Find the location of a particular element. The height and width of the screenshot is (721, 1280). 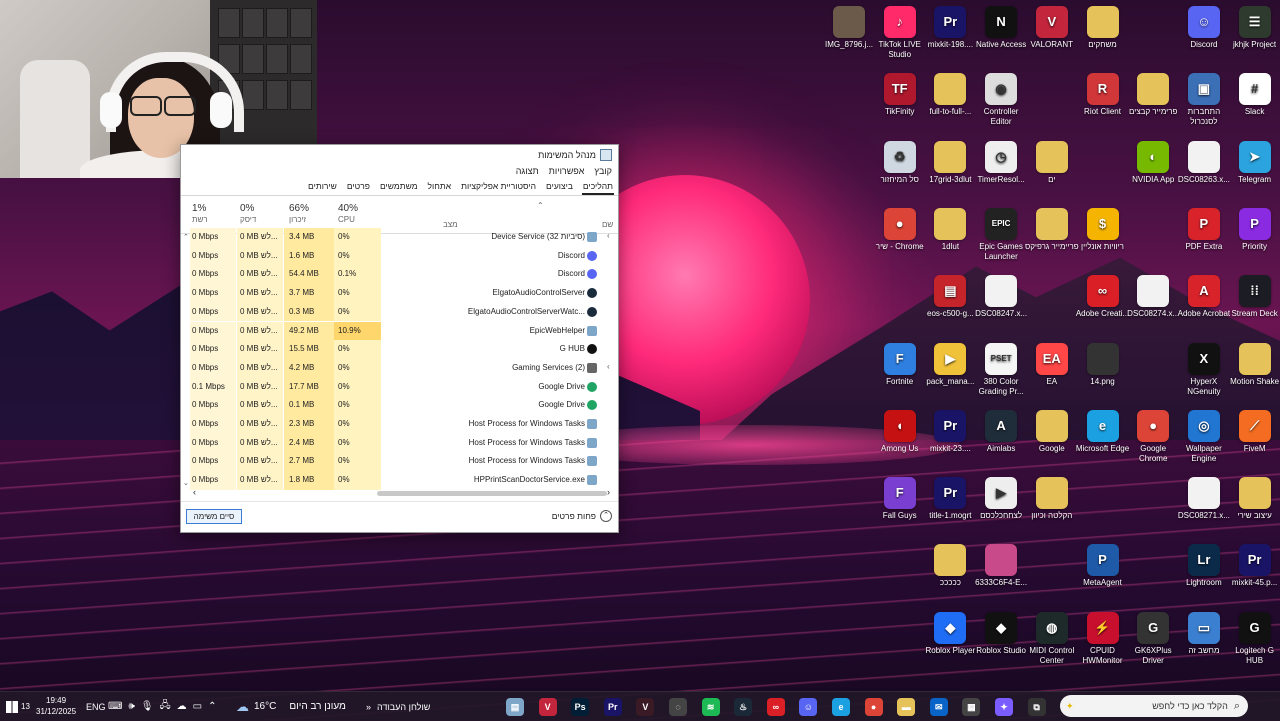

desktop-icon: משחקים is located at coordinates (1103, 28).